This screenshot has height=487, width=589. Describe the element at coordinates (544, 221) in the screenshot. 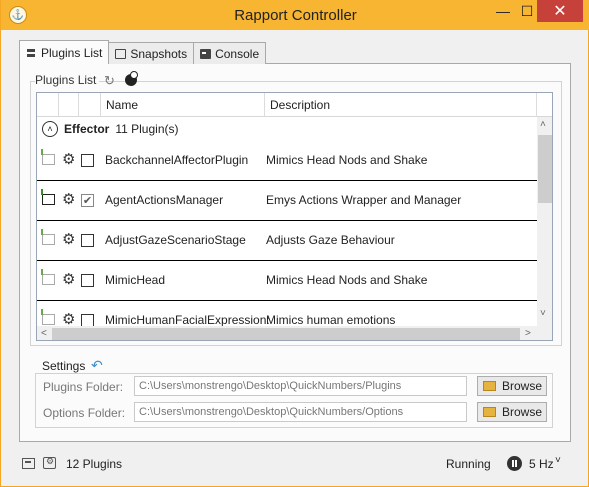

I see `vertical-scrollbar: ˄ ˅` at that location.